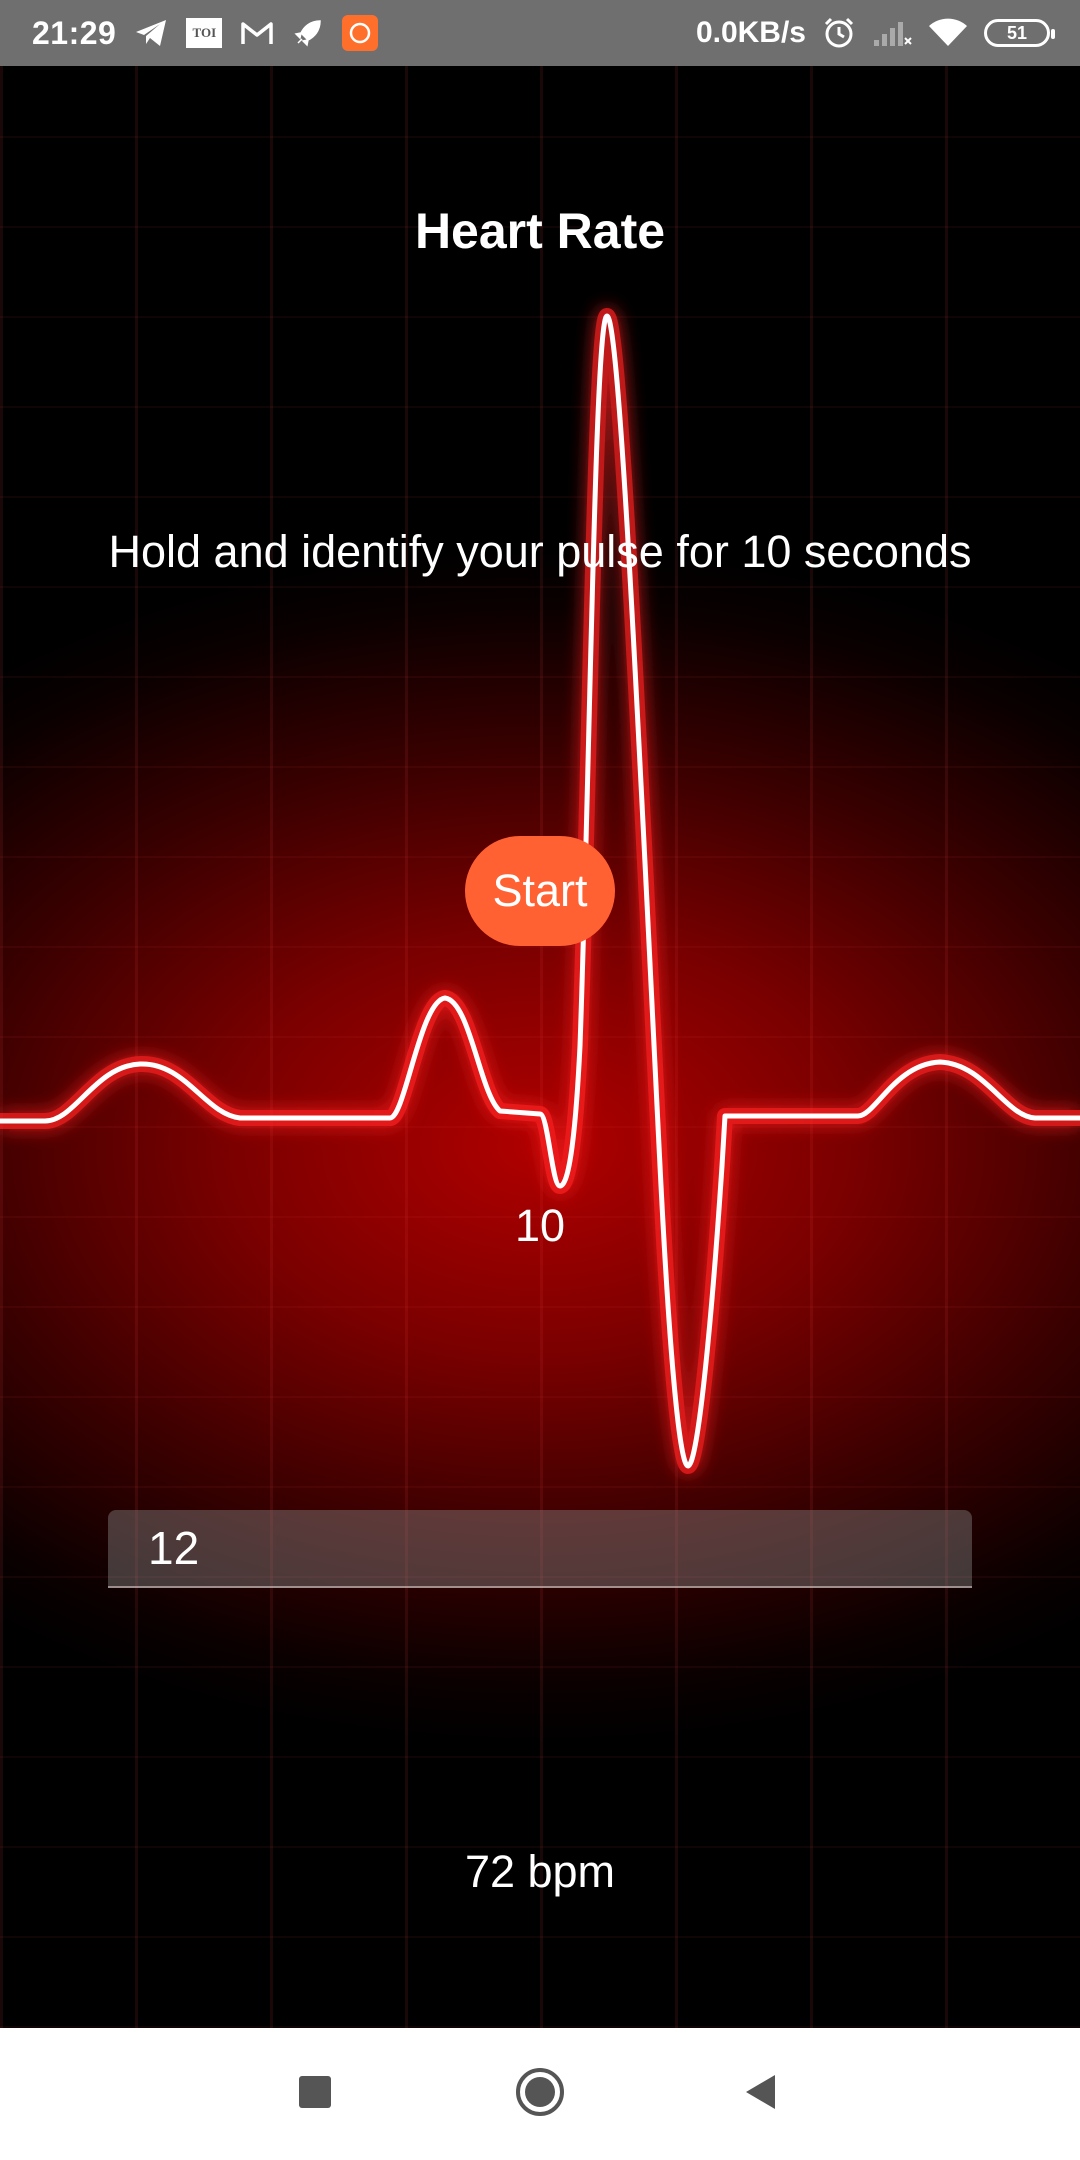 This screenshot has height=2160, width=1080. Describe the element at coordinates (74, 32) in the screenshot. I see `status-time: 21:29` at that location.